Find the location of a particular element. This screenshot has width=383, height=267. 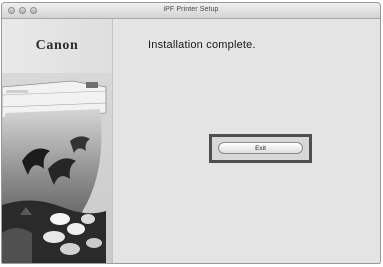

installation-status-heading: Installation complete. is located at coordinates (202, 45).